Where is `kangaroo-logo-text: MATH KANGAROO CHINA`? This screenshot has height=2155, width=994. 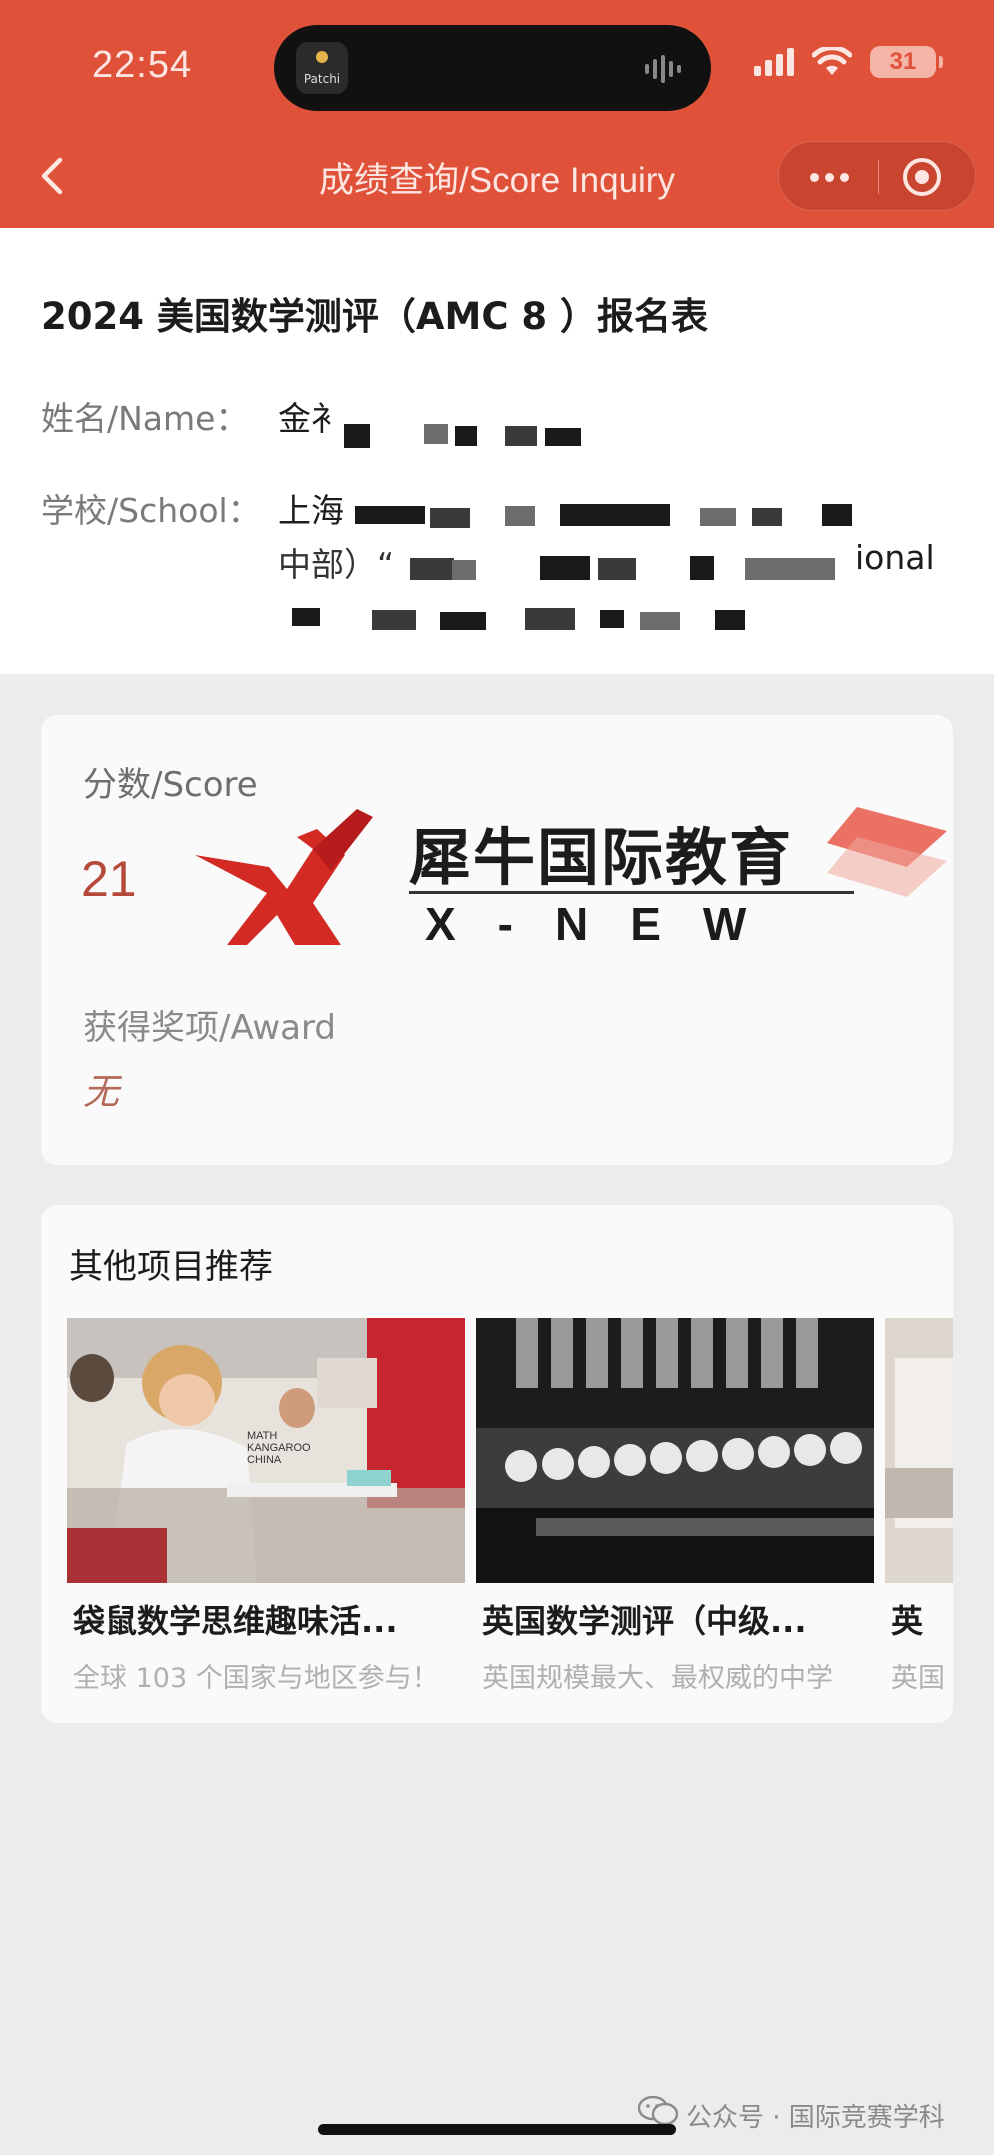
kangaroo-logo-text: MATH KANGAROO CHINA is located at coordinates (279, 1448).